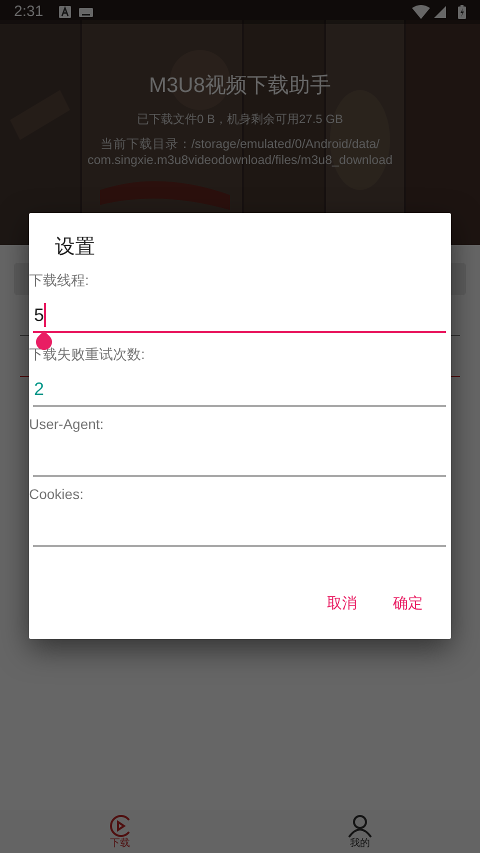  I want to click on field-label: User-Agent:, so click(66, 424).